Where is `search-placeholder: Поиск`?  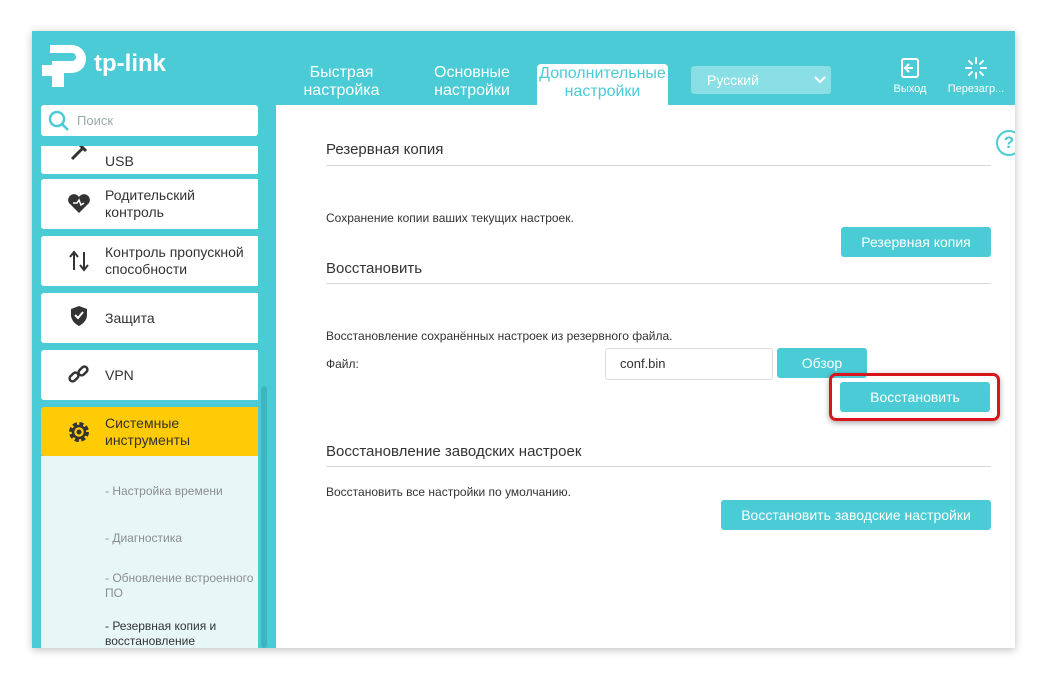 search-placeholder: Поиск is located at coordinates (95, 120).